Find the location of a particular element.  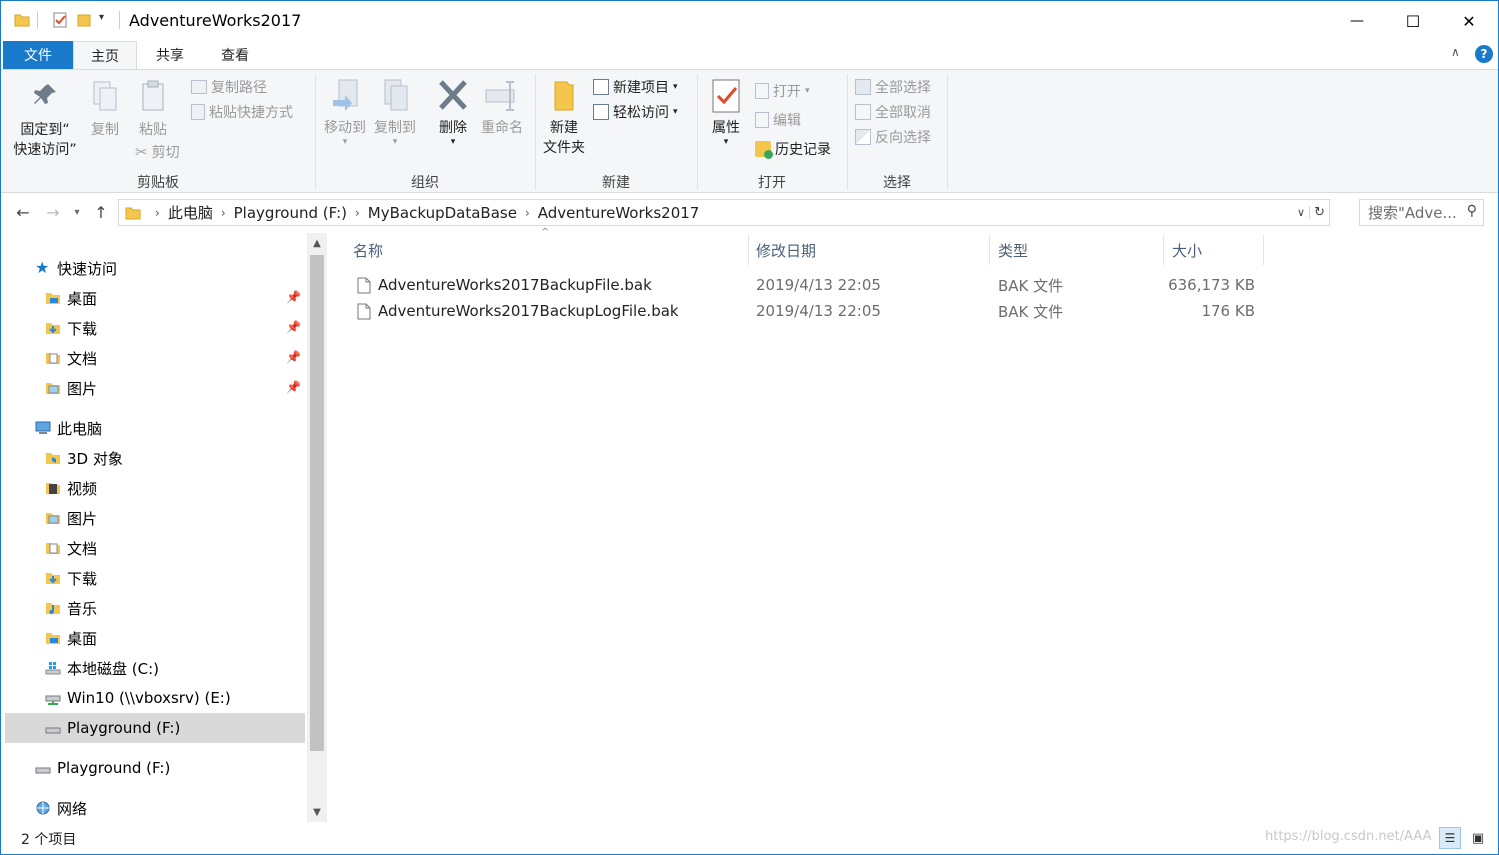

nav-this-pc: 此电脑 is located at coordinates (68, 428).